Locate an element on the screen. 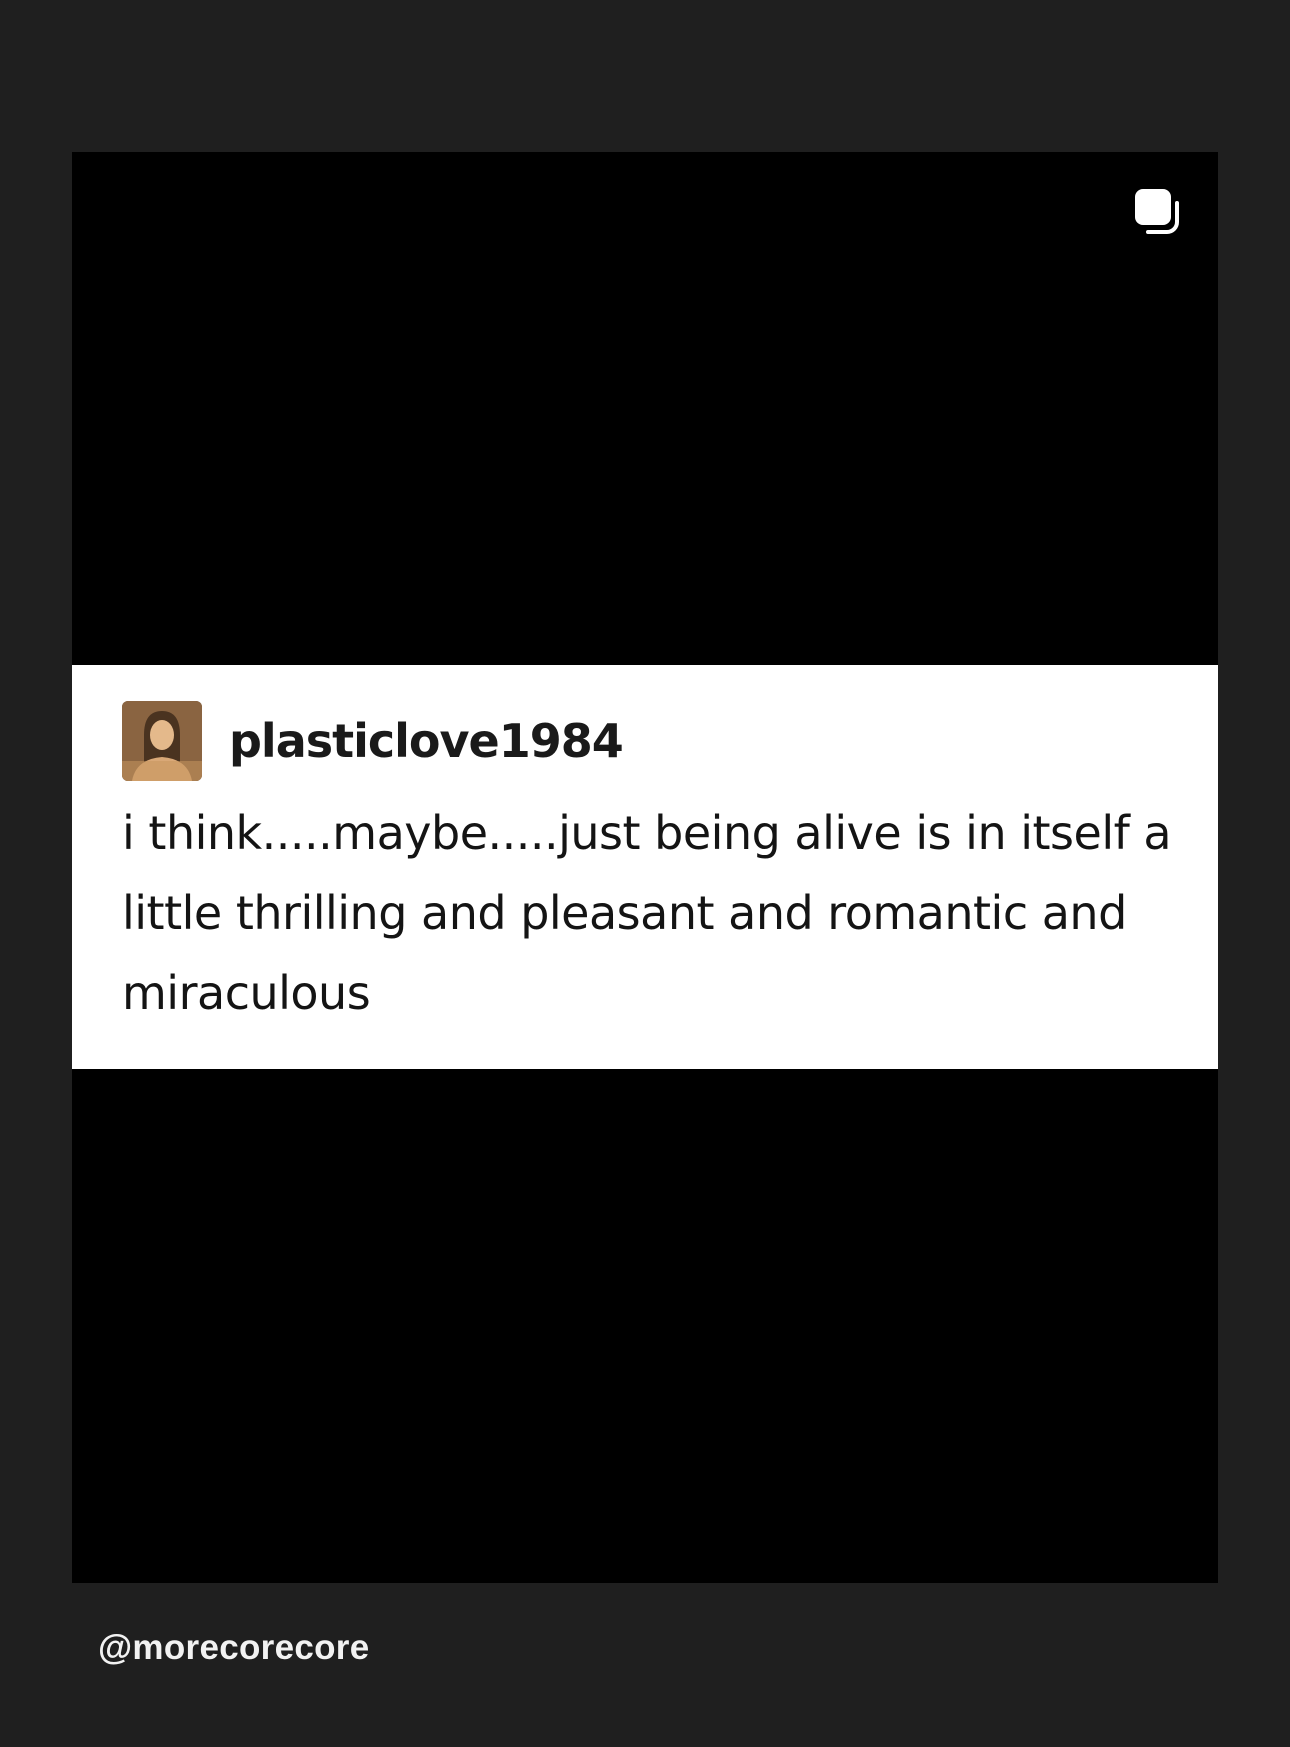  avatar is located at coordinates (162, 741).